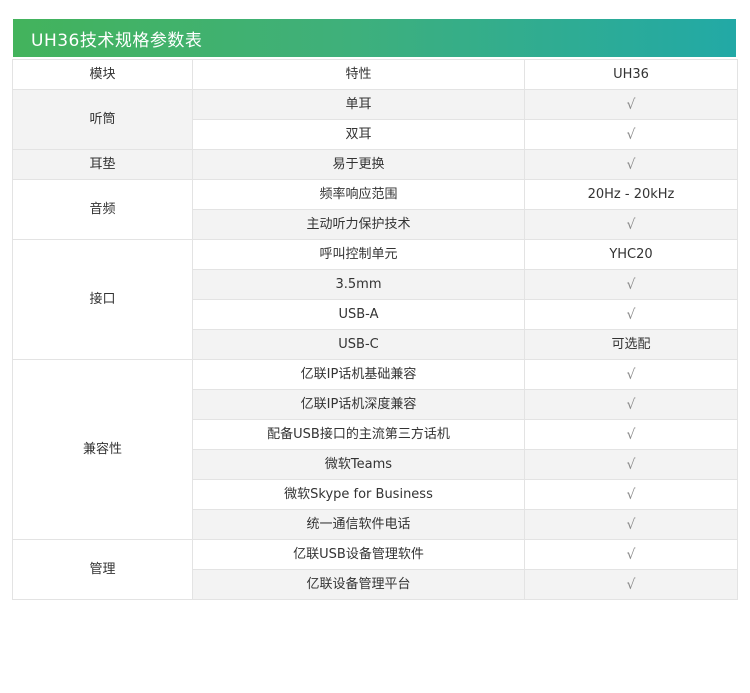 The height and width of the screenshot is (693, 750). Describe the element at coordinates (358, 434) in the screenshot. I see `feature-cell: 配备USB接口的主流第三方话机` at that location.